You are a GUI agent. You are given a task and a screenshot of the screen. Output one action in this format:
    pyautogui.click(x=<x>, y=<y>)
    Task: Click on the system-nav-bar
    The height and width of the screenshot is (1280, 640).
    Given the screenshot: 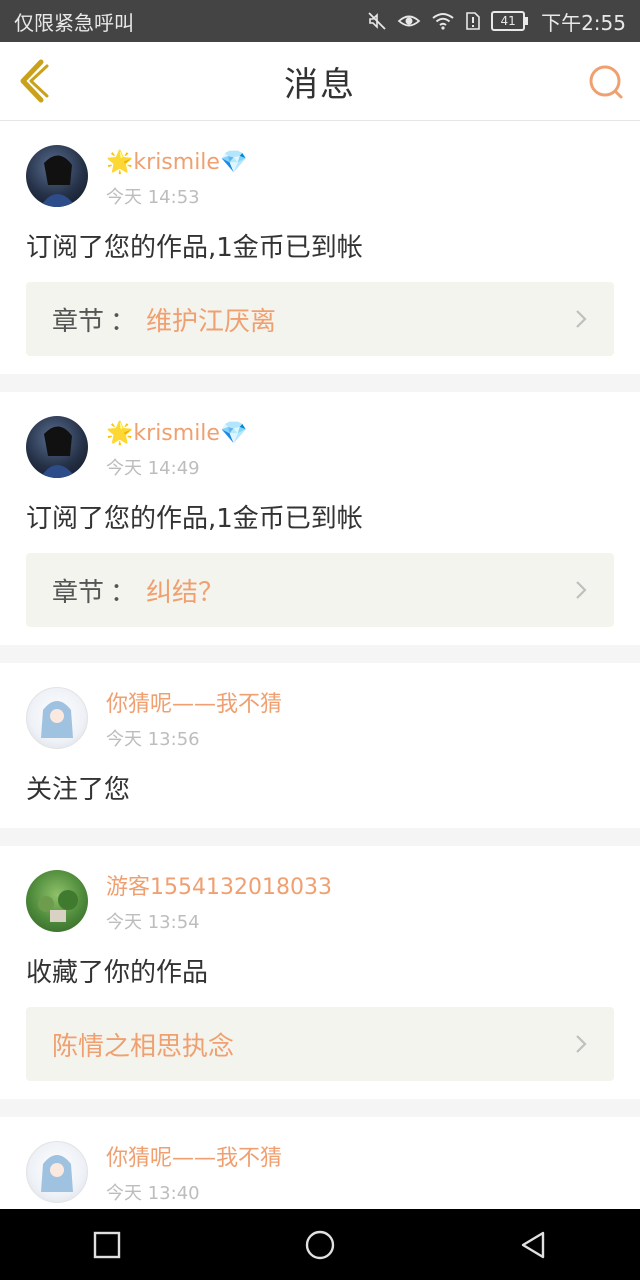 What is the action you would take?
    pyautogui.click(x=320, y=1244)
    